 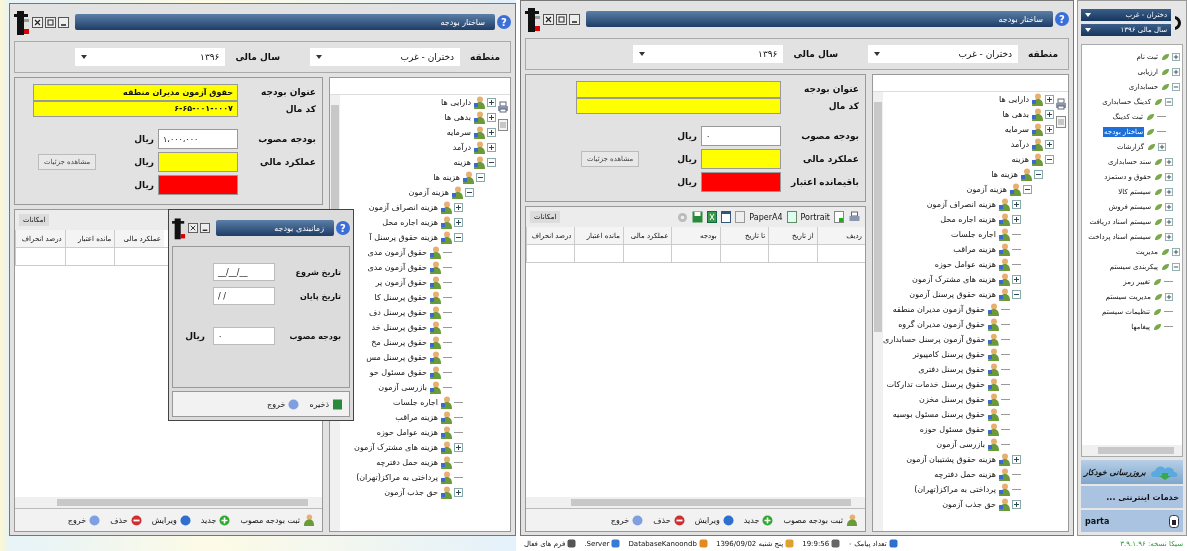 What do you see at coordinates (299, 228) in the screenshot?
I see `dialog-title: زمانبندی بودجه` at bounding box center [299, 228].